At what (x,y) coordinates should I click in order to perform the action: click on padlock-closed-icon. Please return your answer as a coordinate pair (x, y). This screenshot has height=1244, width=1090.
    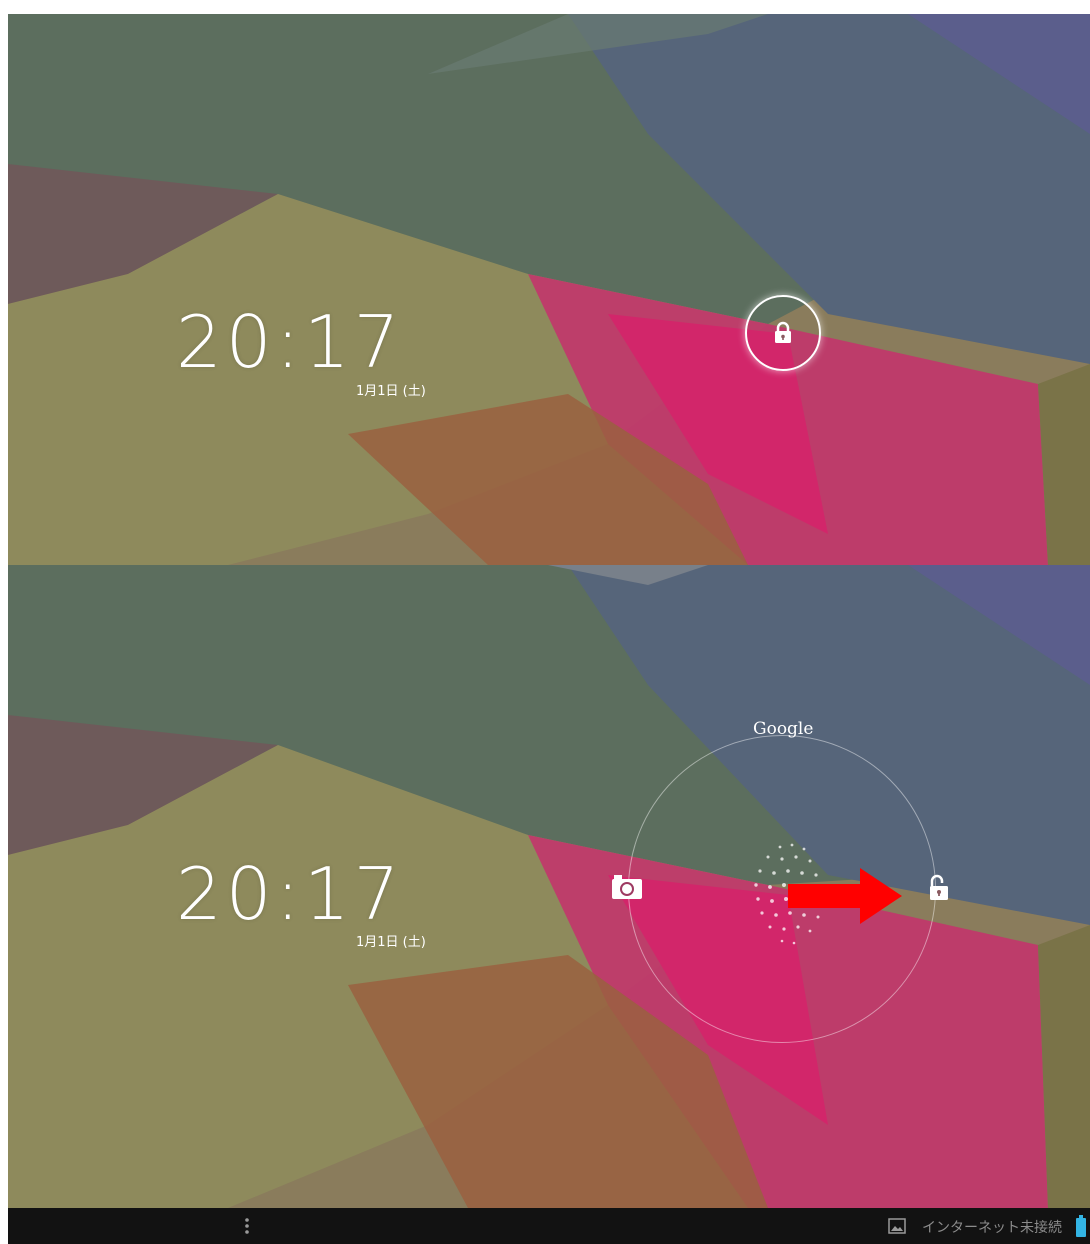
    Looking at the image, I should click on (783, 332).